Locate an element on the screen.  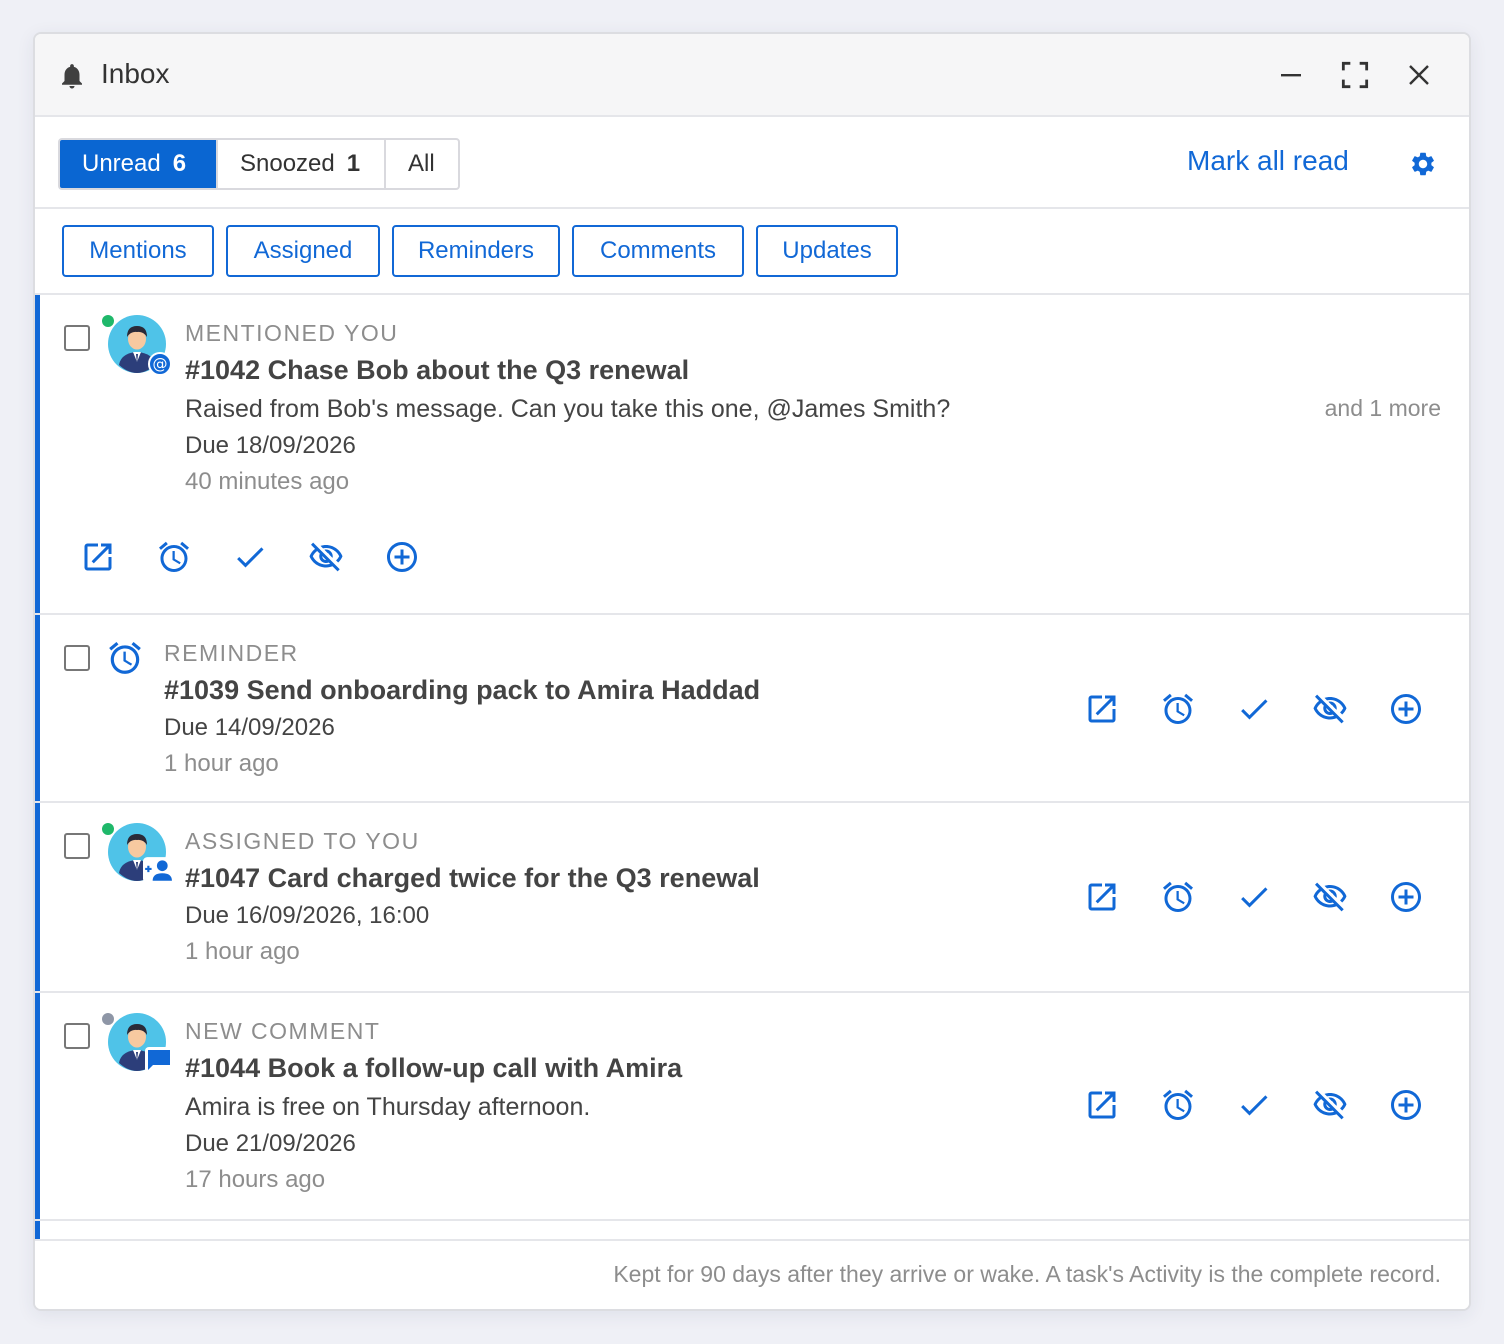
item-due: Due 21/09/2026 is located at coordinates (270, 1143).